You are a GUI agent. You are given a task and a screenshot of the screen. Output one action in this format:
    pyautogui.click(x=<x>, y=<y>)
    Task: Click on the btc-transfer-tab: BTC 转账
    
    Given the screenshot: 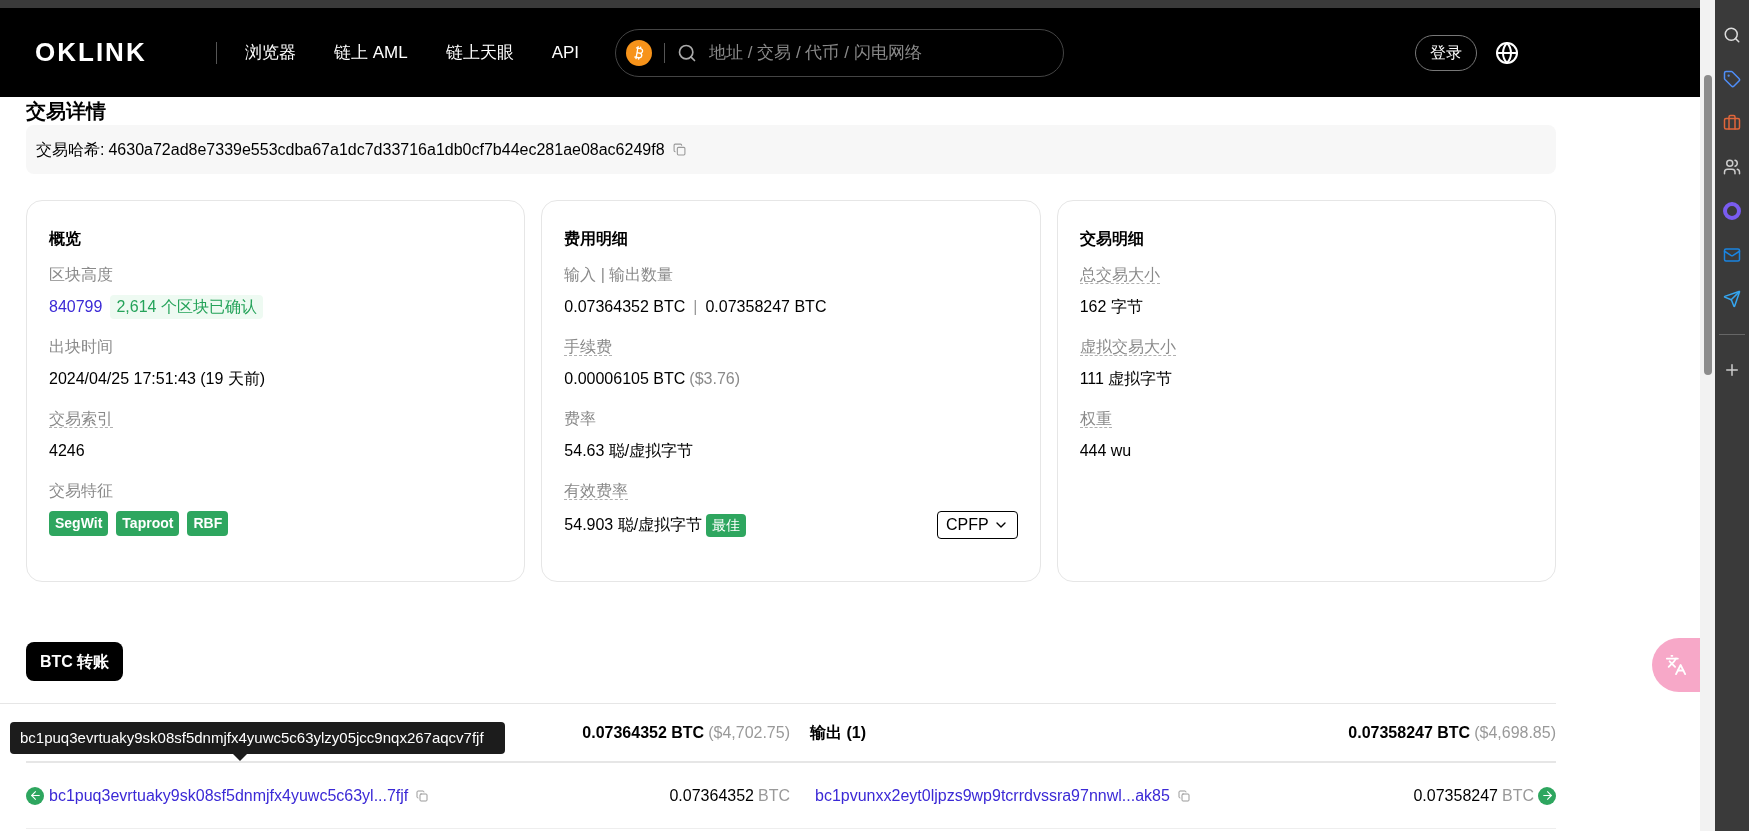 What is the action you would take?
    pyautogui.click(x=75, y=661)
    